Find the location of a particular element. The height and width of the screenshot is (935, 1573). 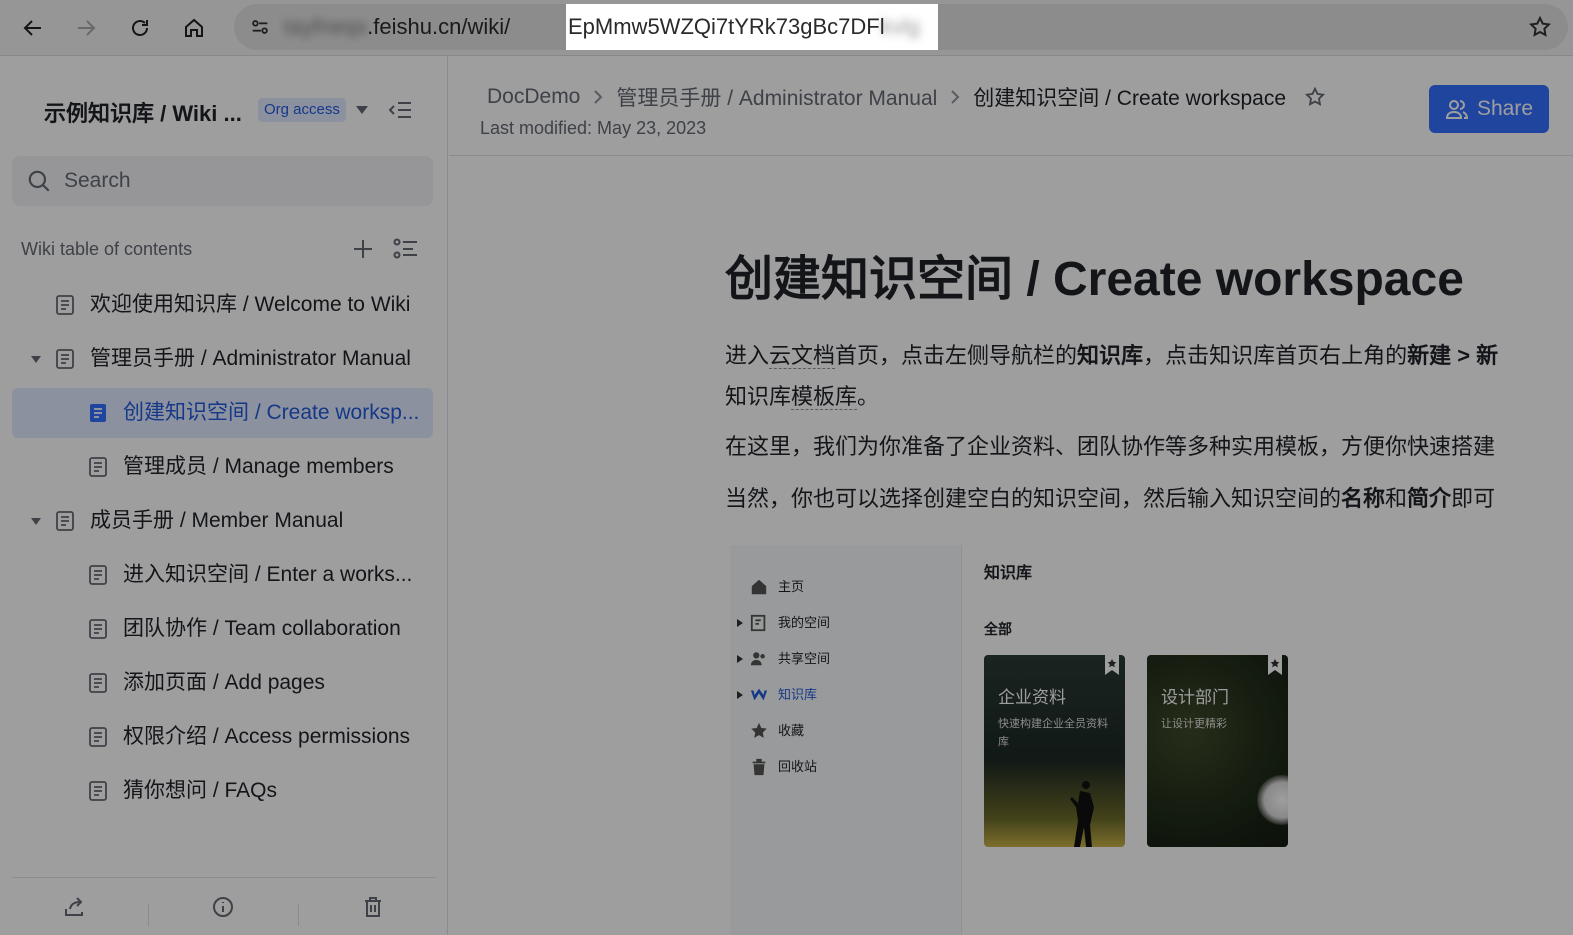

paragraph-2: 在这里，我们为你准备了企业资料、团队协作等多种实用模板，方便你快速搭建 is located at coordinates (1110, 446).